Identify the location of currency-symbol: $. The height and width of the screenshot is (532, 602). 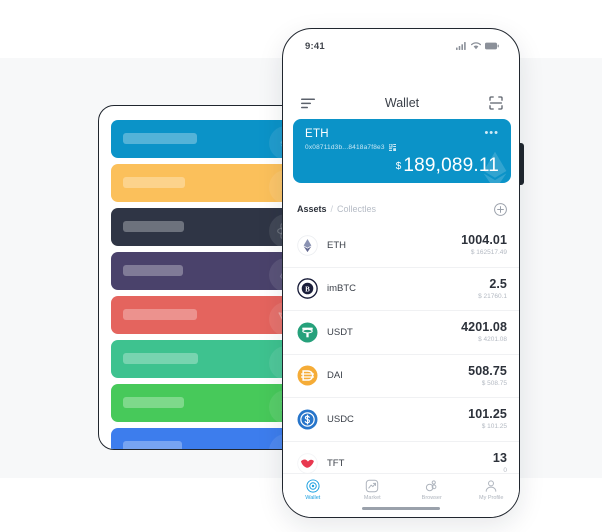
(398, 166).